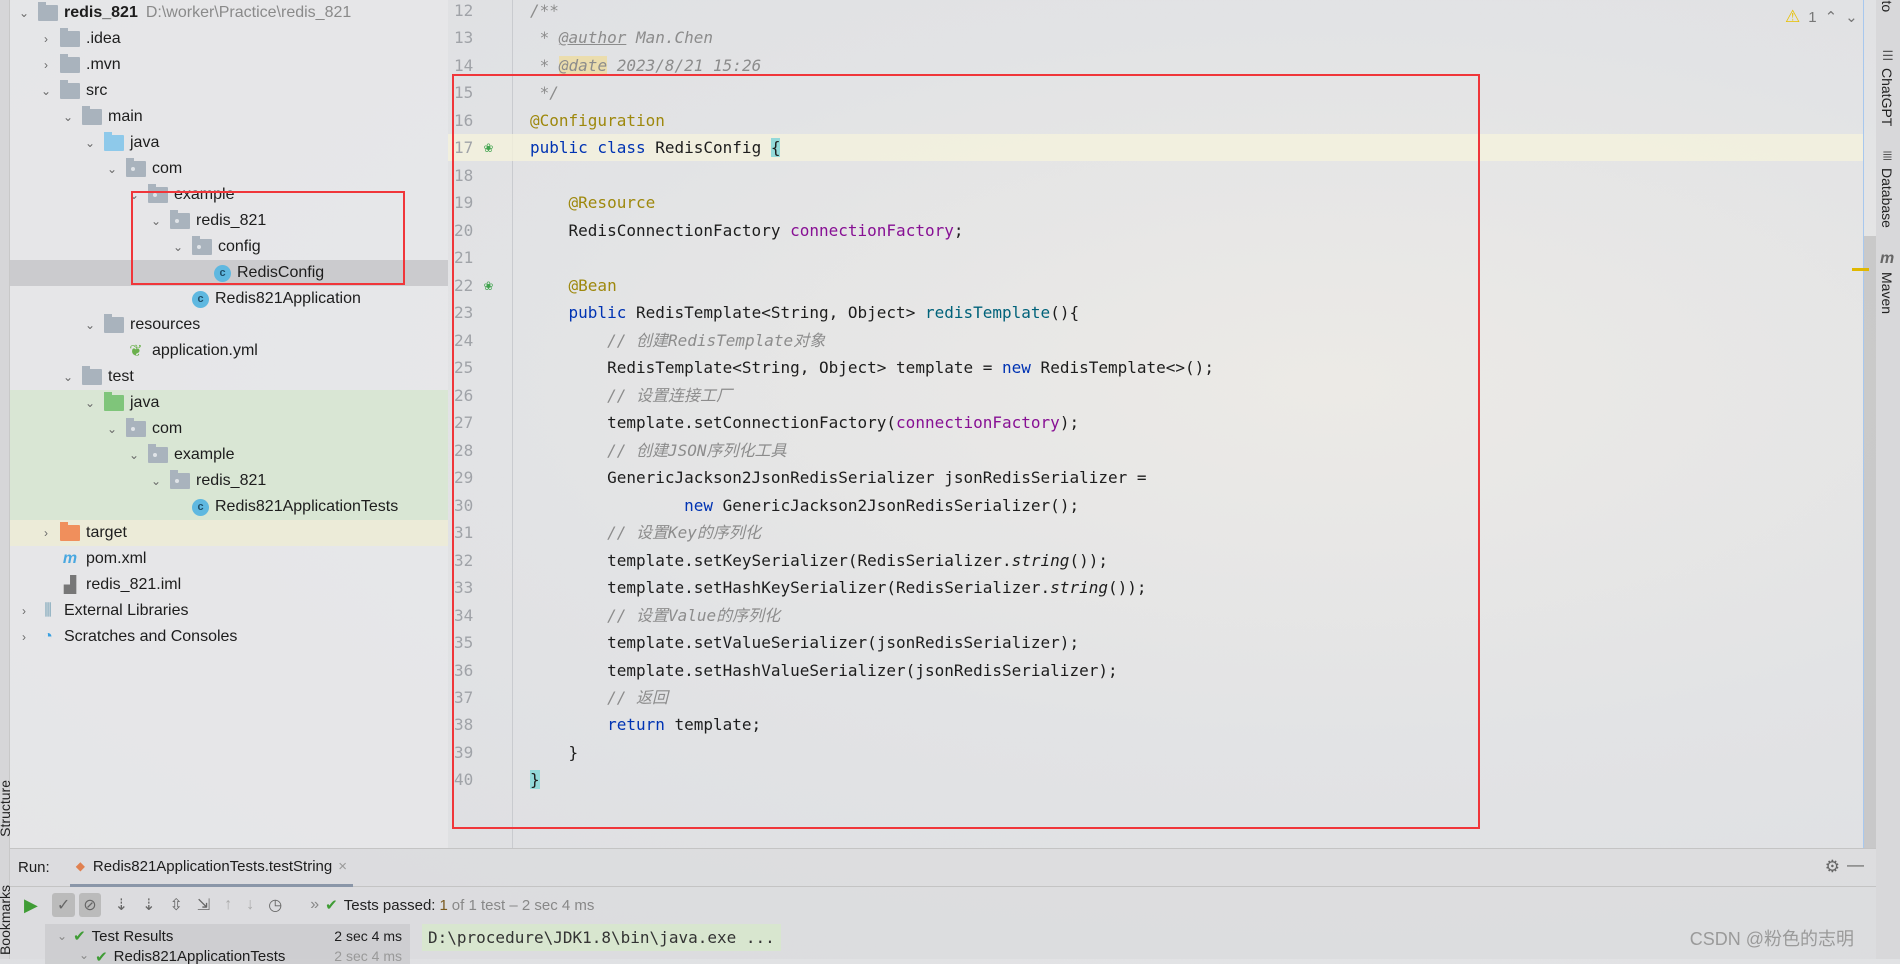  I want to click on settings-gear-icon: ⚙, so click(1832, 867).